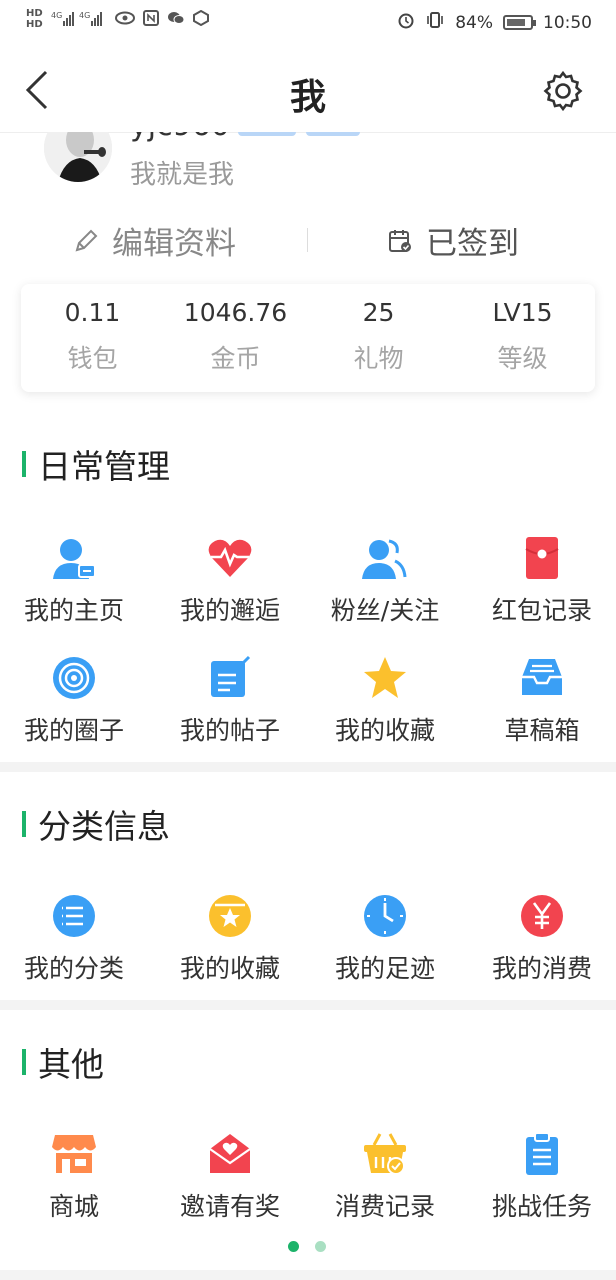  What do you see at coordinates (230, 678) in the screenshot?
I see `note-edit-icon` at bounding box center [230, 678].